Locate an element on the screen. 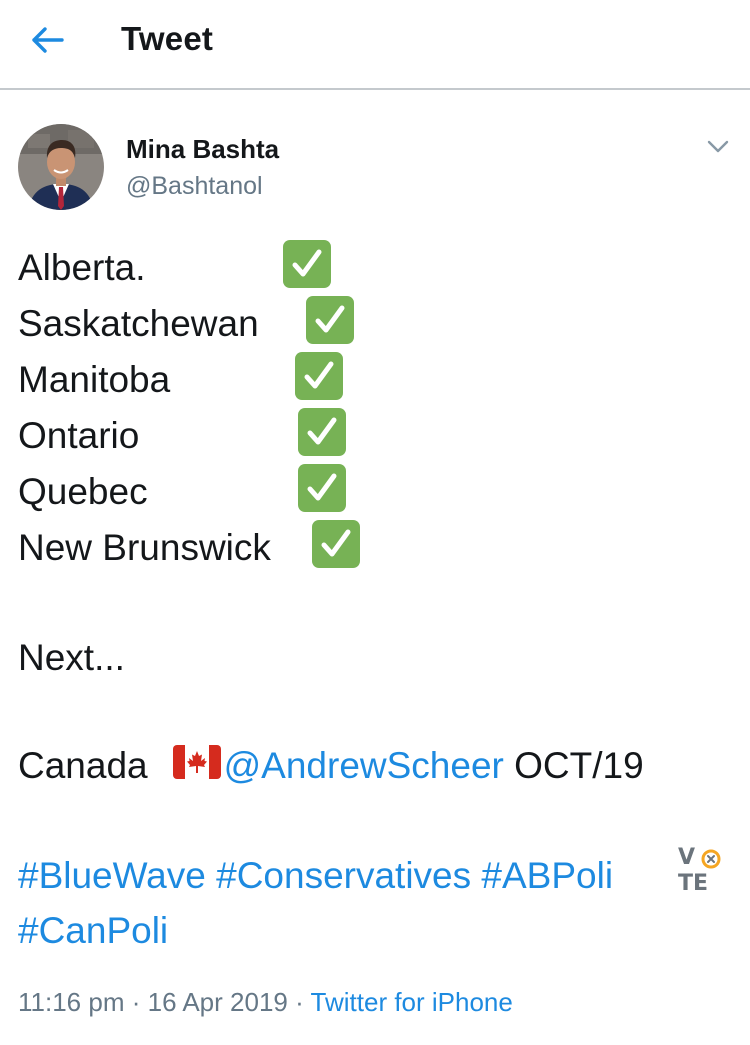  vote-badge-circle is located at coordinates (711, 859).